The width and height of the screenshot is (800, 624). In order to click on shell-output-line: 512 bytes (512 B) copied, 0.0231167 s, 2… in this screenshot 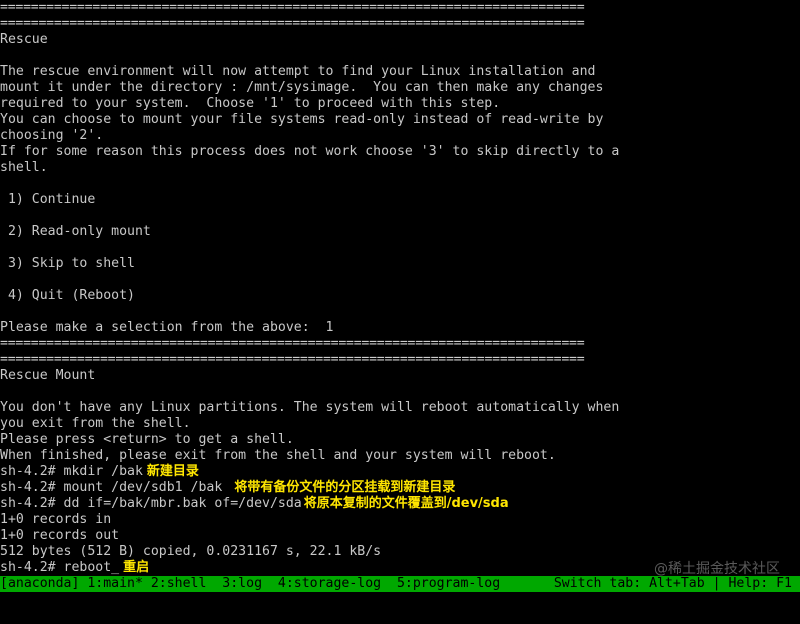, I will do `click(191, 551)`.